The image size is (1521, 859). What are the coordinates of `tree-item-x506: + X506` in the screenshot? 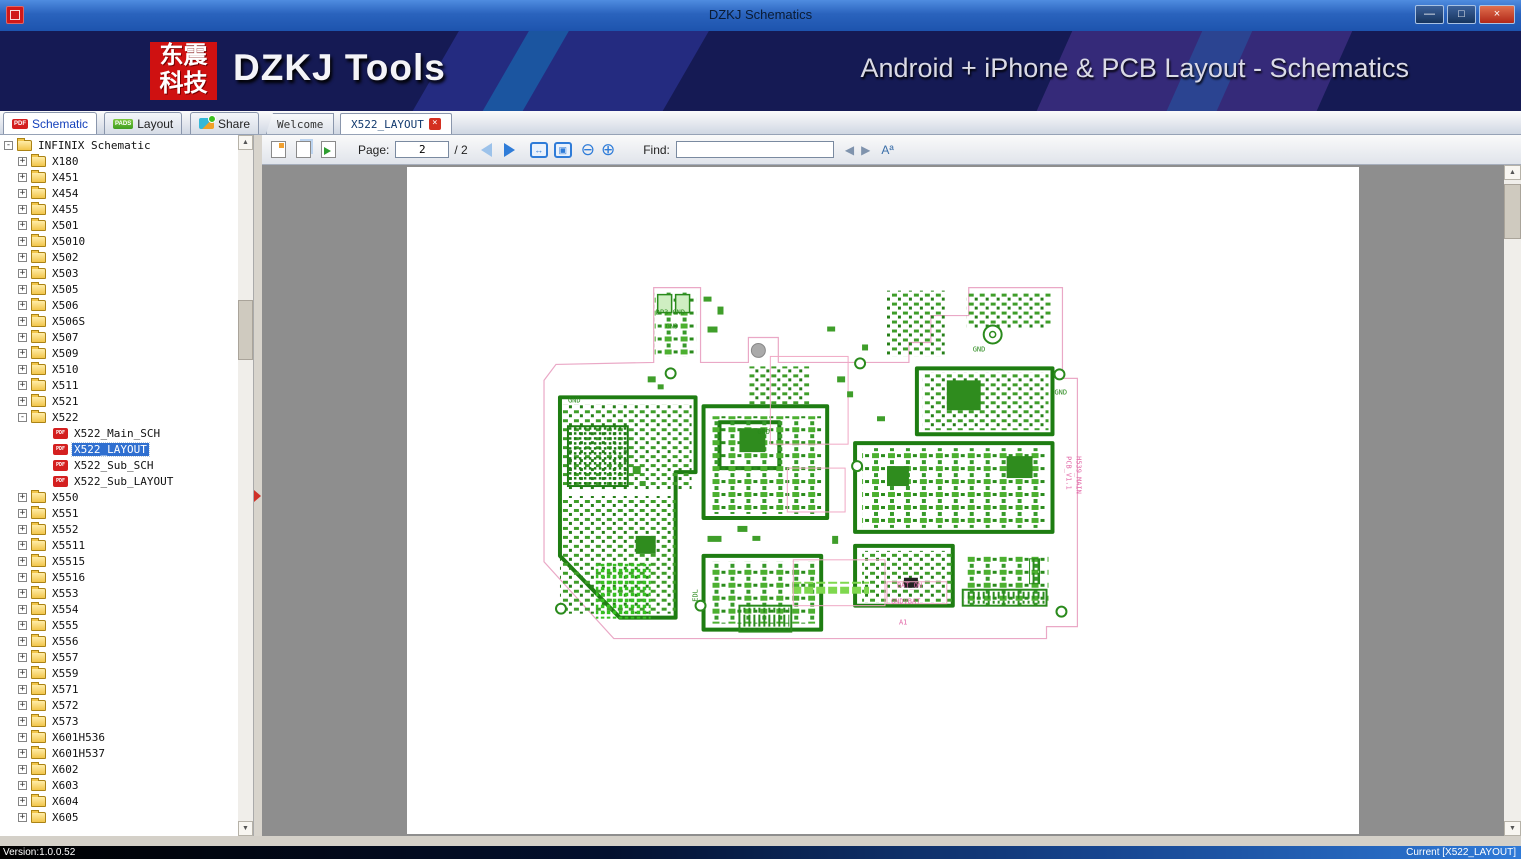 It's located at (119, 305).